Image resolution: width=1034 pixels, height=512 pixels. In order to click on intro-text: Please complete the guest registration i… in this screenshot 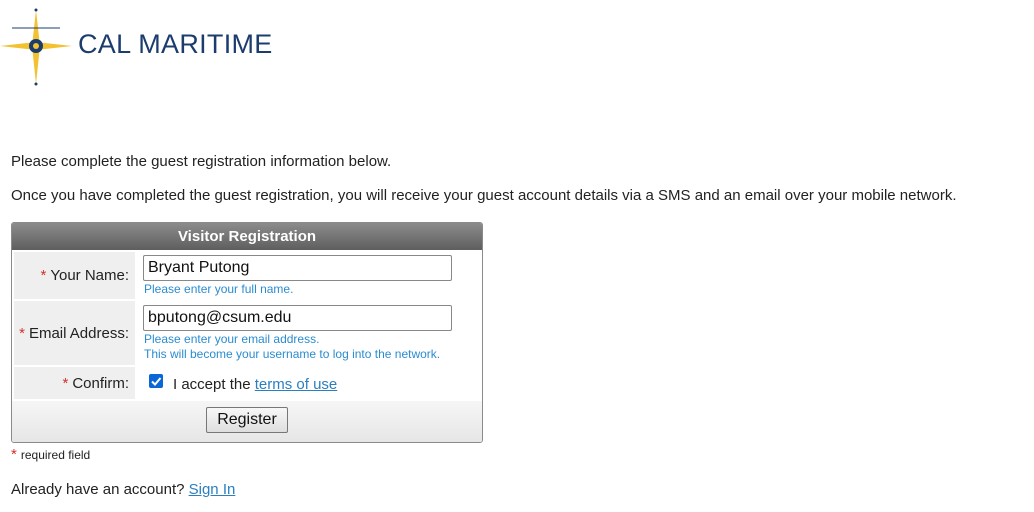, I will do `click(201, 161)`.